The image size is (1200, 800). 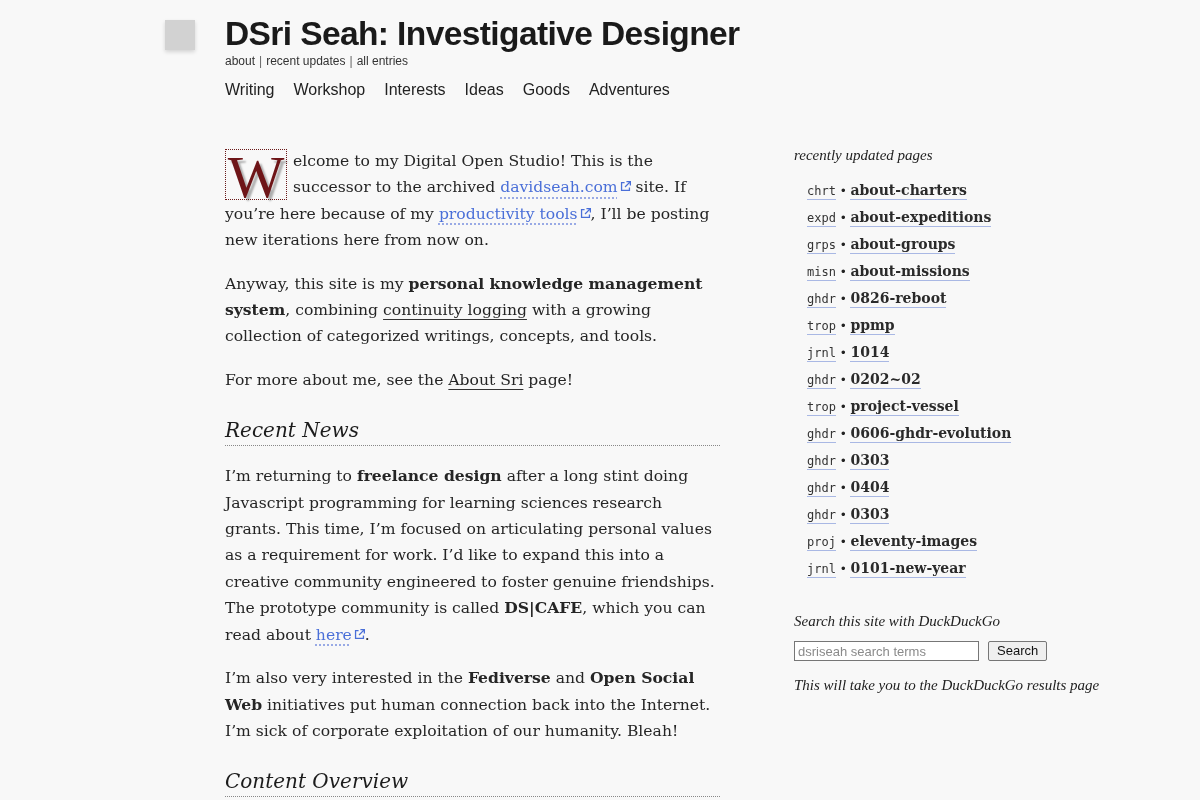 What do you see at coordinates (821, 191) in the screenshot?
I see `category-tag-link: chrt` at bounding box center [821, 191].